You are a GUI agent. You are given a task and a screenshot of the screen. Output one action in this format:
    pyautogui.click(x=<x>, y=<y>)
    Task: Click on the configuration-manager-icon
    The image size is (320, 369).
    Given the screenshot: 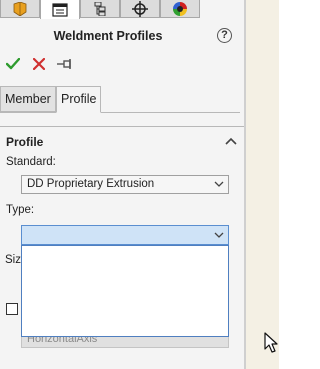 What is the action you would take?
    pyautogui.click(x=100, y=8)
    